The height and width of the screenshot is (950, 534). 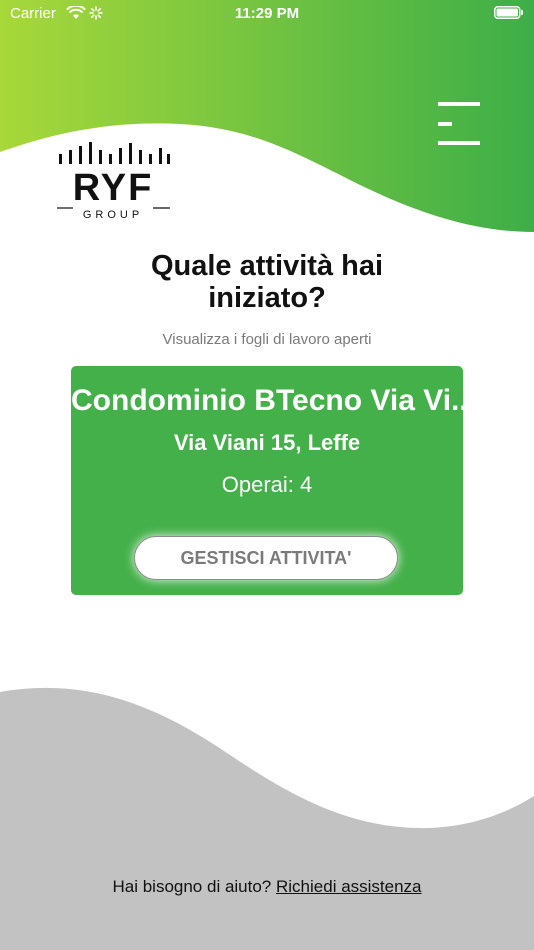 I want to click on battery-icon, so click(x=509, y=12).